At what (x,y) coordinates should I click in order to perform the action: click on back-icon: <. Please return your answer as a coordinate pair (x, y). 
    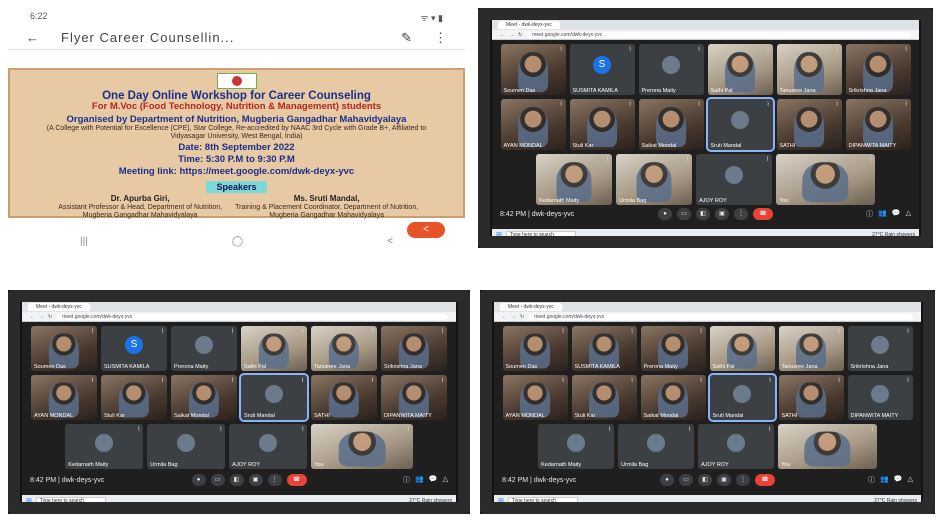
    Looking at the image, I should click on (390, 241).